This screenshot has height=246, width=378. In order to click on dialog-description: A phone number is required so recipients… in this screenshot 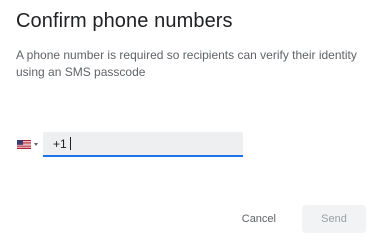, I will do `click(186, 63)`.